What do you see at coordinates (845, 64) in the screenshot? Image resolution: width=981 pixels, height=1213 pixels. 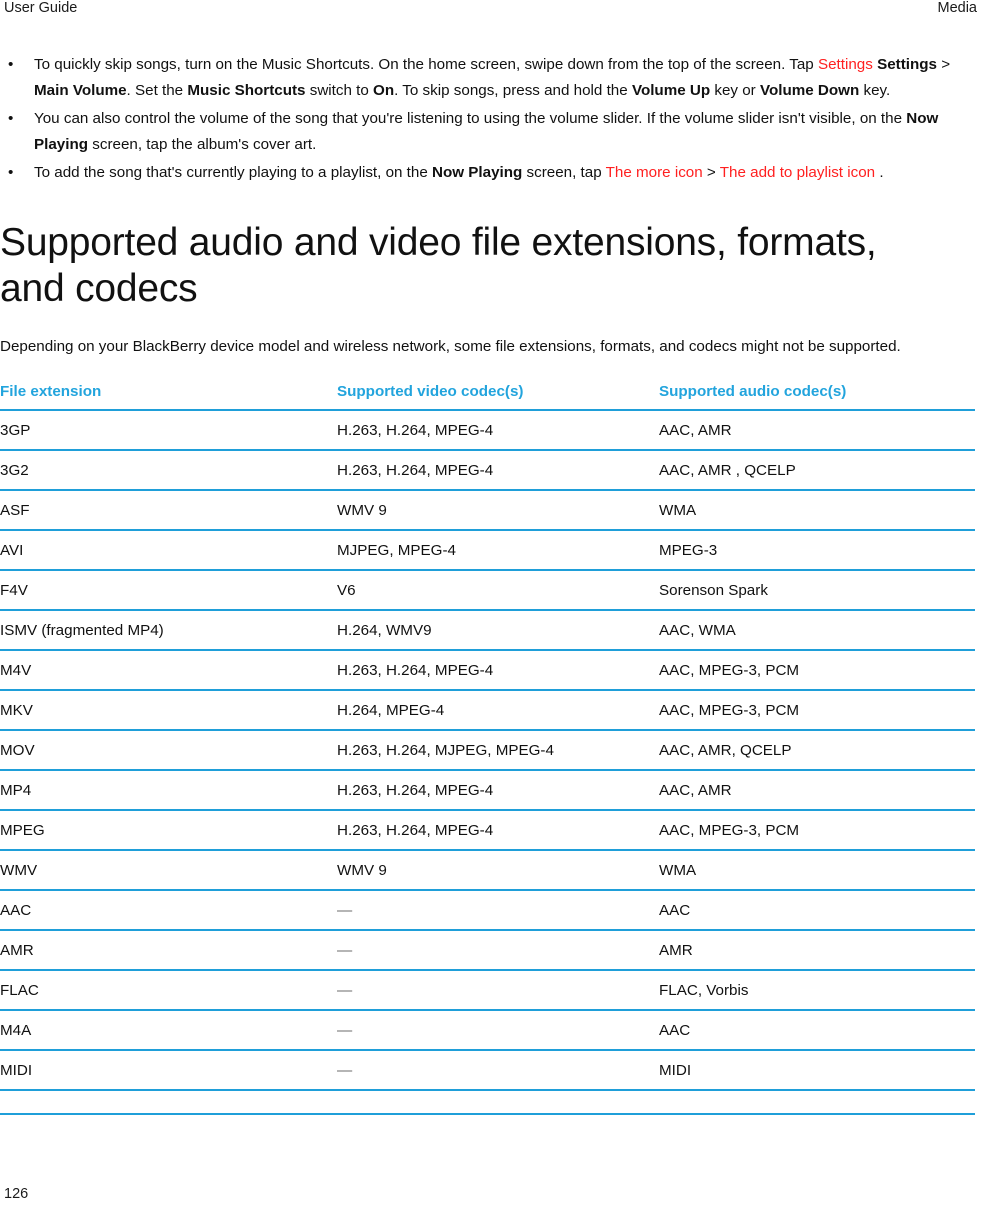 I see `missing-icon-placeholder: Settings` at bounding box center [845, 64].